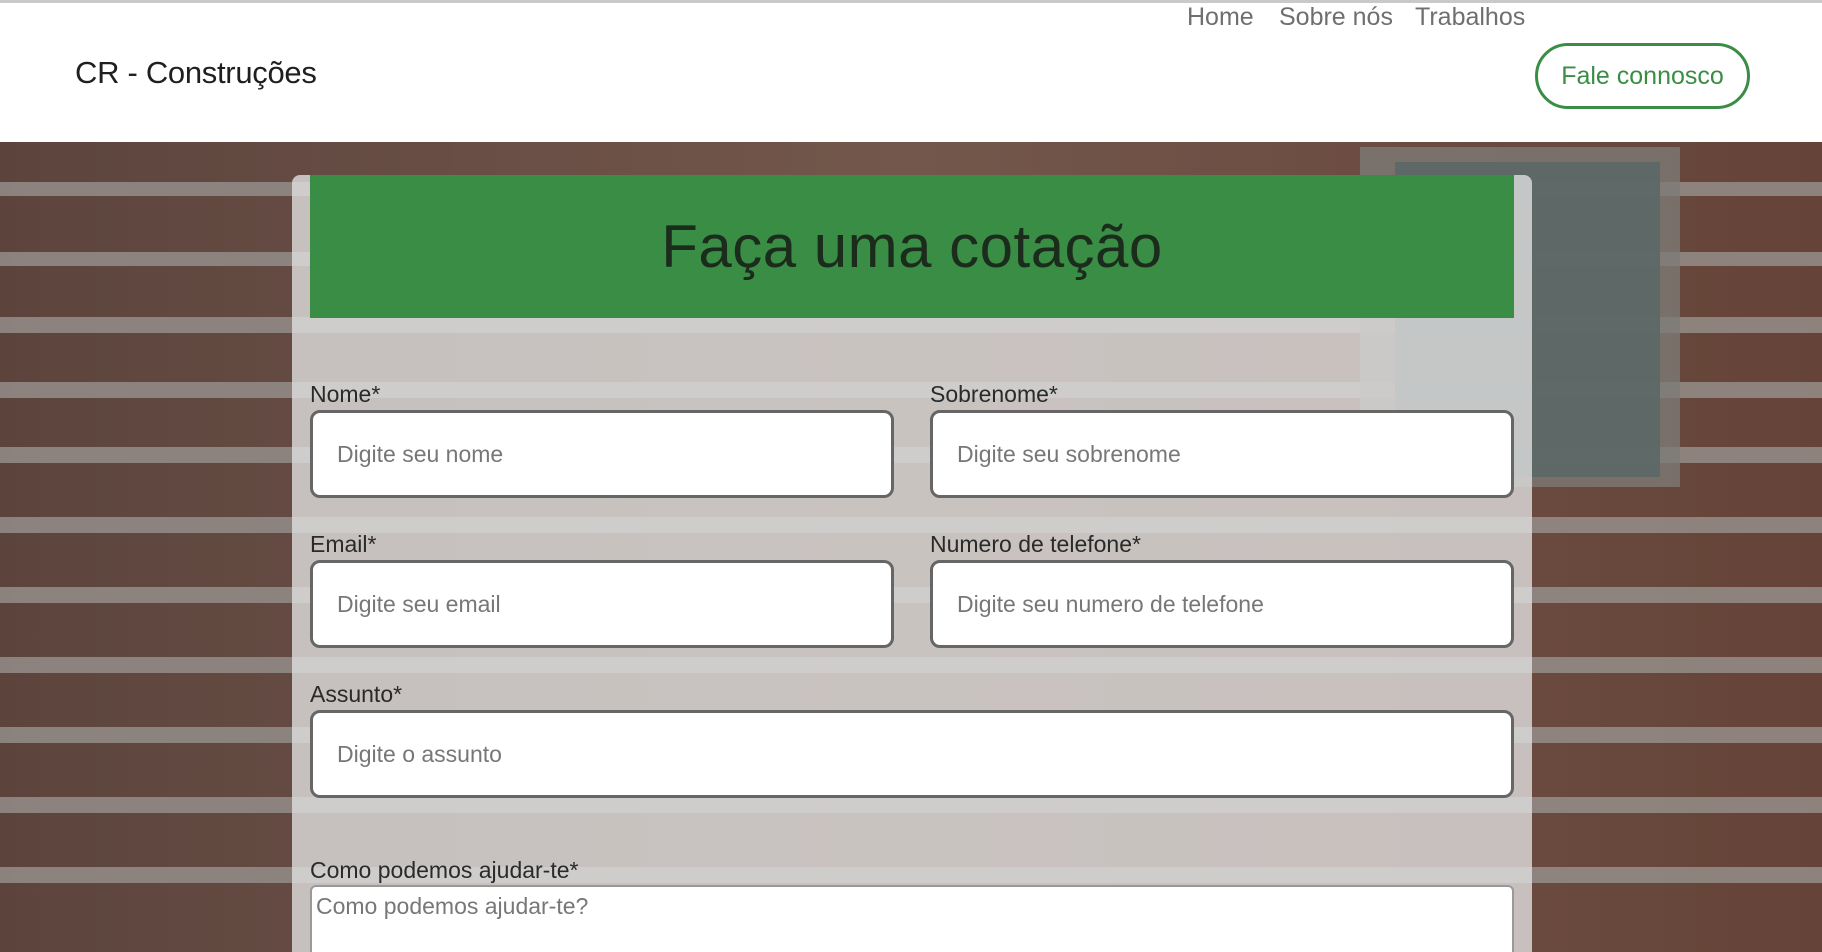 This screenshot has width=1822, height=952. What do you see at coordinates (1222, 454) in the screenshot?
I see `last-name-input` at bounding box center [1222, 454].